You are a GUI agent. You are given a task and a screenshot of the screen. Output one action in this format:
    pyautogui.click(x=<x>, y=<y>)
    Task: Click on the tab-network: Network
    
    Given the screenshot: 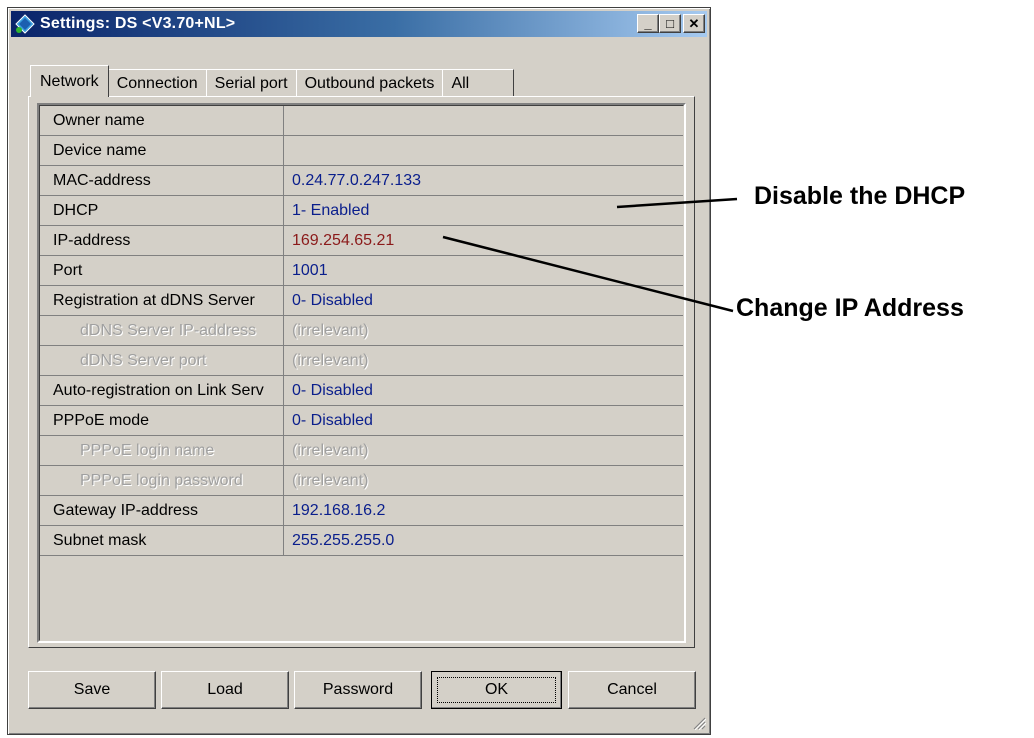 What is the action you would take?
    pyautogui.click(x=69, y=81)
    